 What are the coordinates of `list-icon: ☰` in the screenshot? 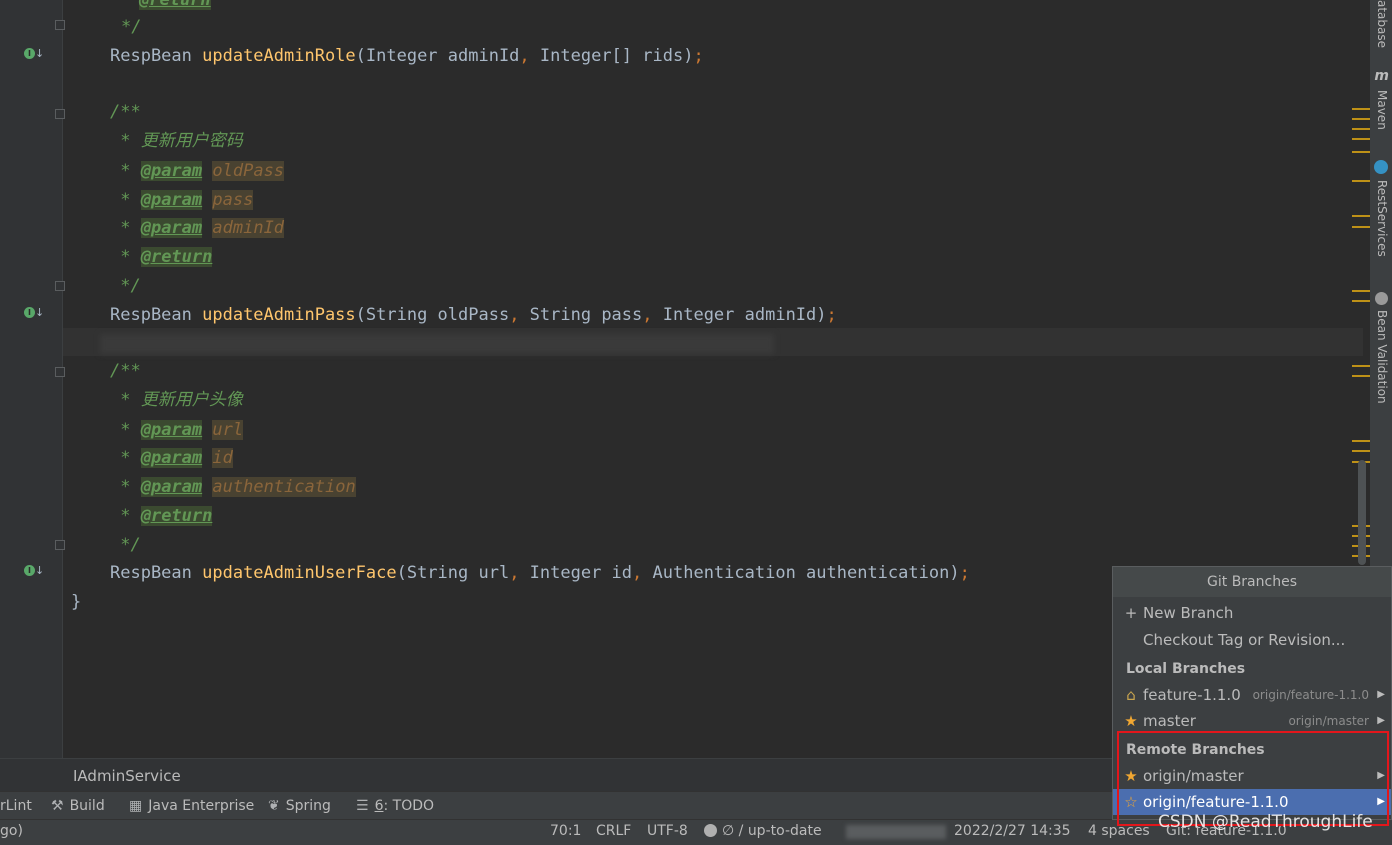 It's located at (362, 806).